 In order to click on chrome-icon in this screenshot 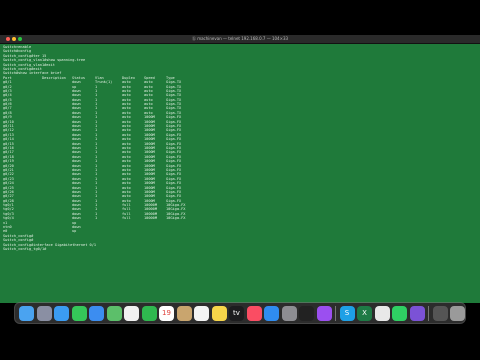, I will do `click(382, 313)`.